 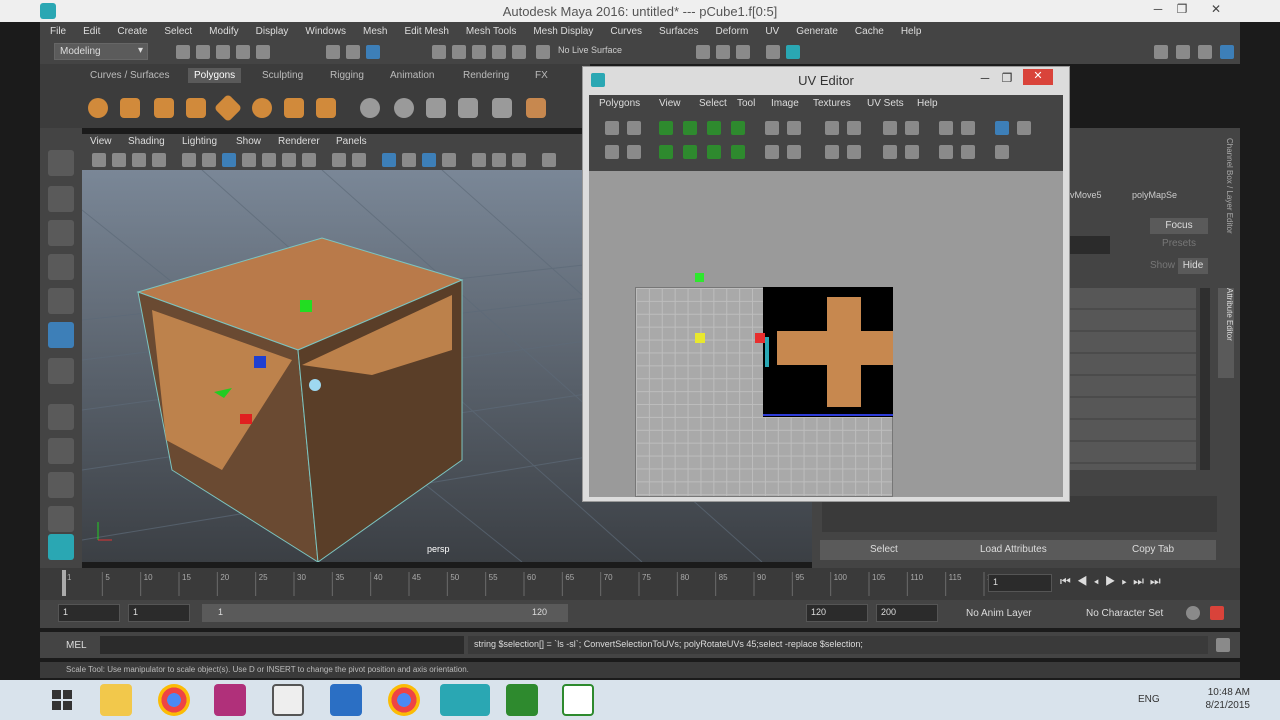 What do you see at coordinates (263, 52) in the screenshot?
I see `redo-icon` at bounding box center [263, 52].